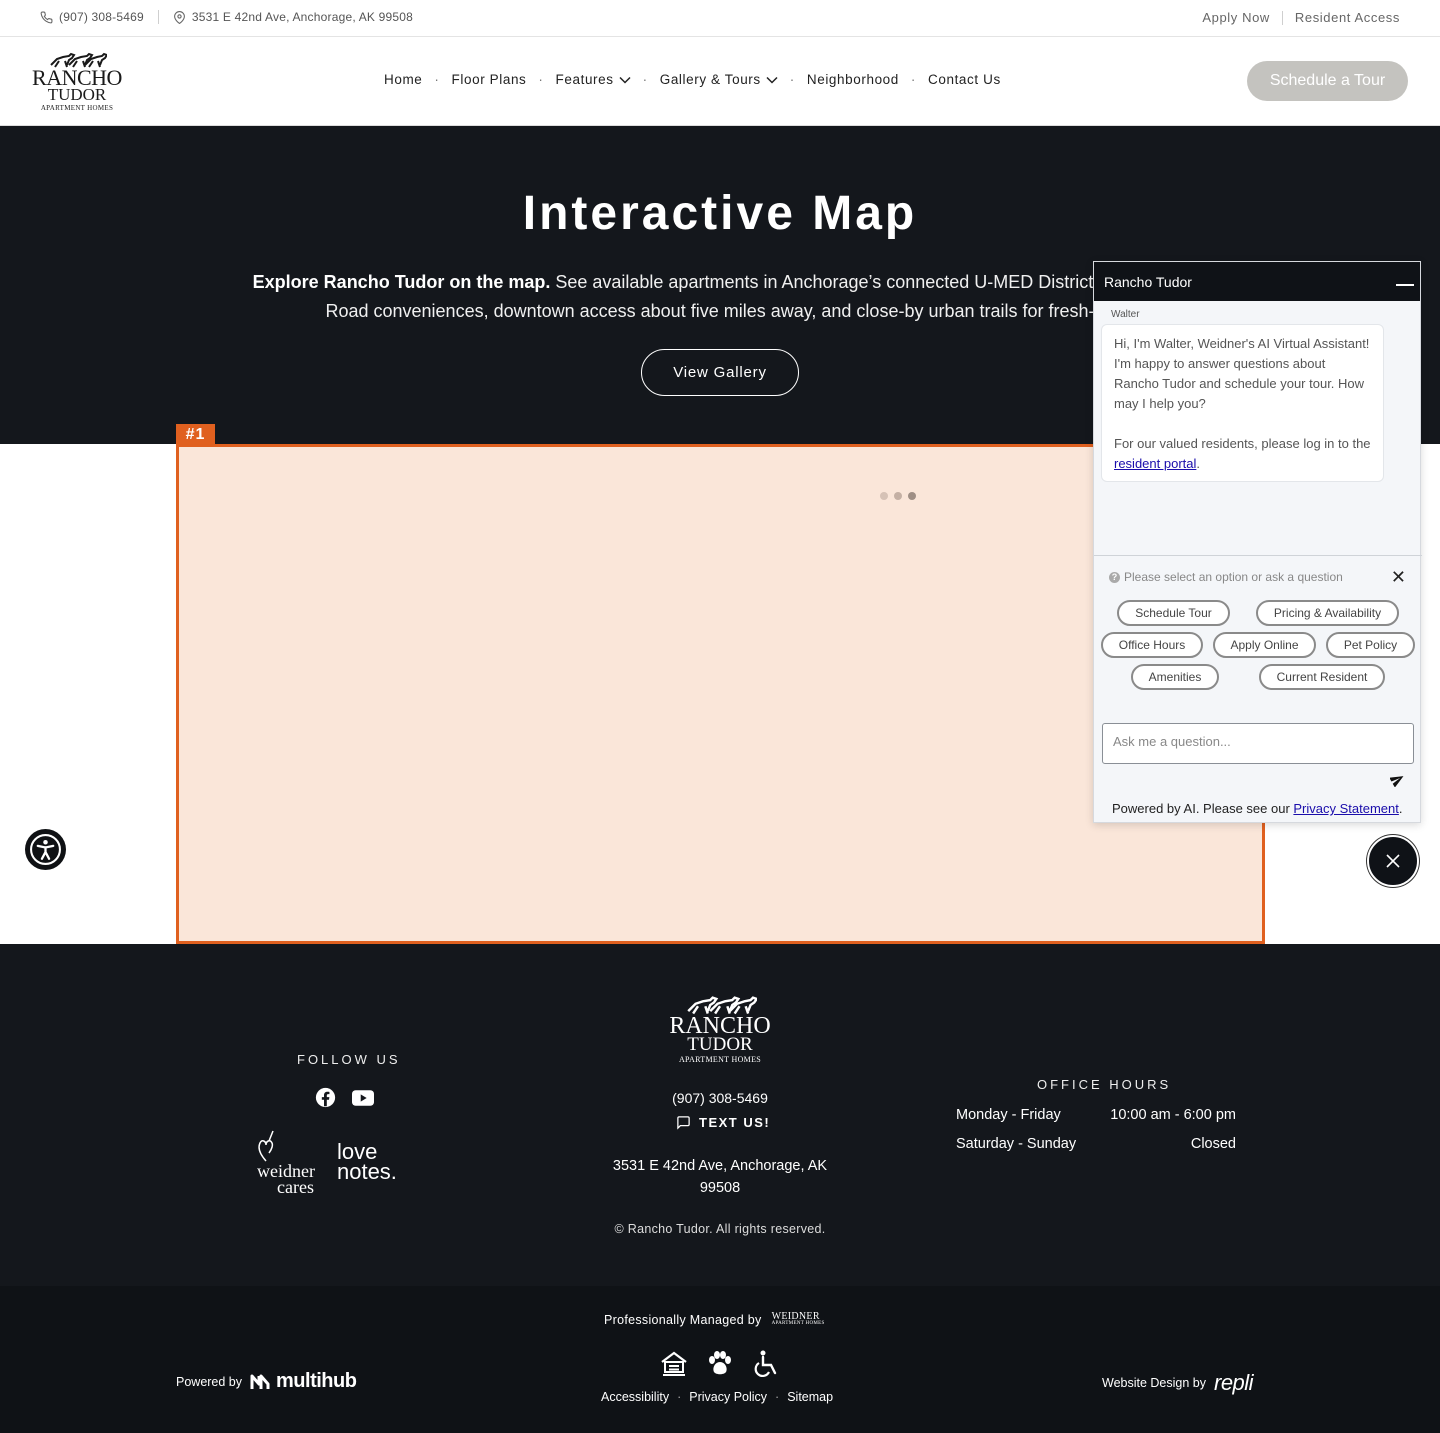 Image resolution: width=1440 pixels, height=1433 pixels. Describe the element at coordinates (810, 1397) in the screenshot. I see `sitemap-link: Sitemap` at that location.